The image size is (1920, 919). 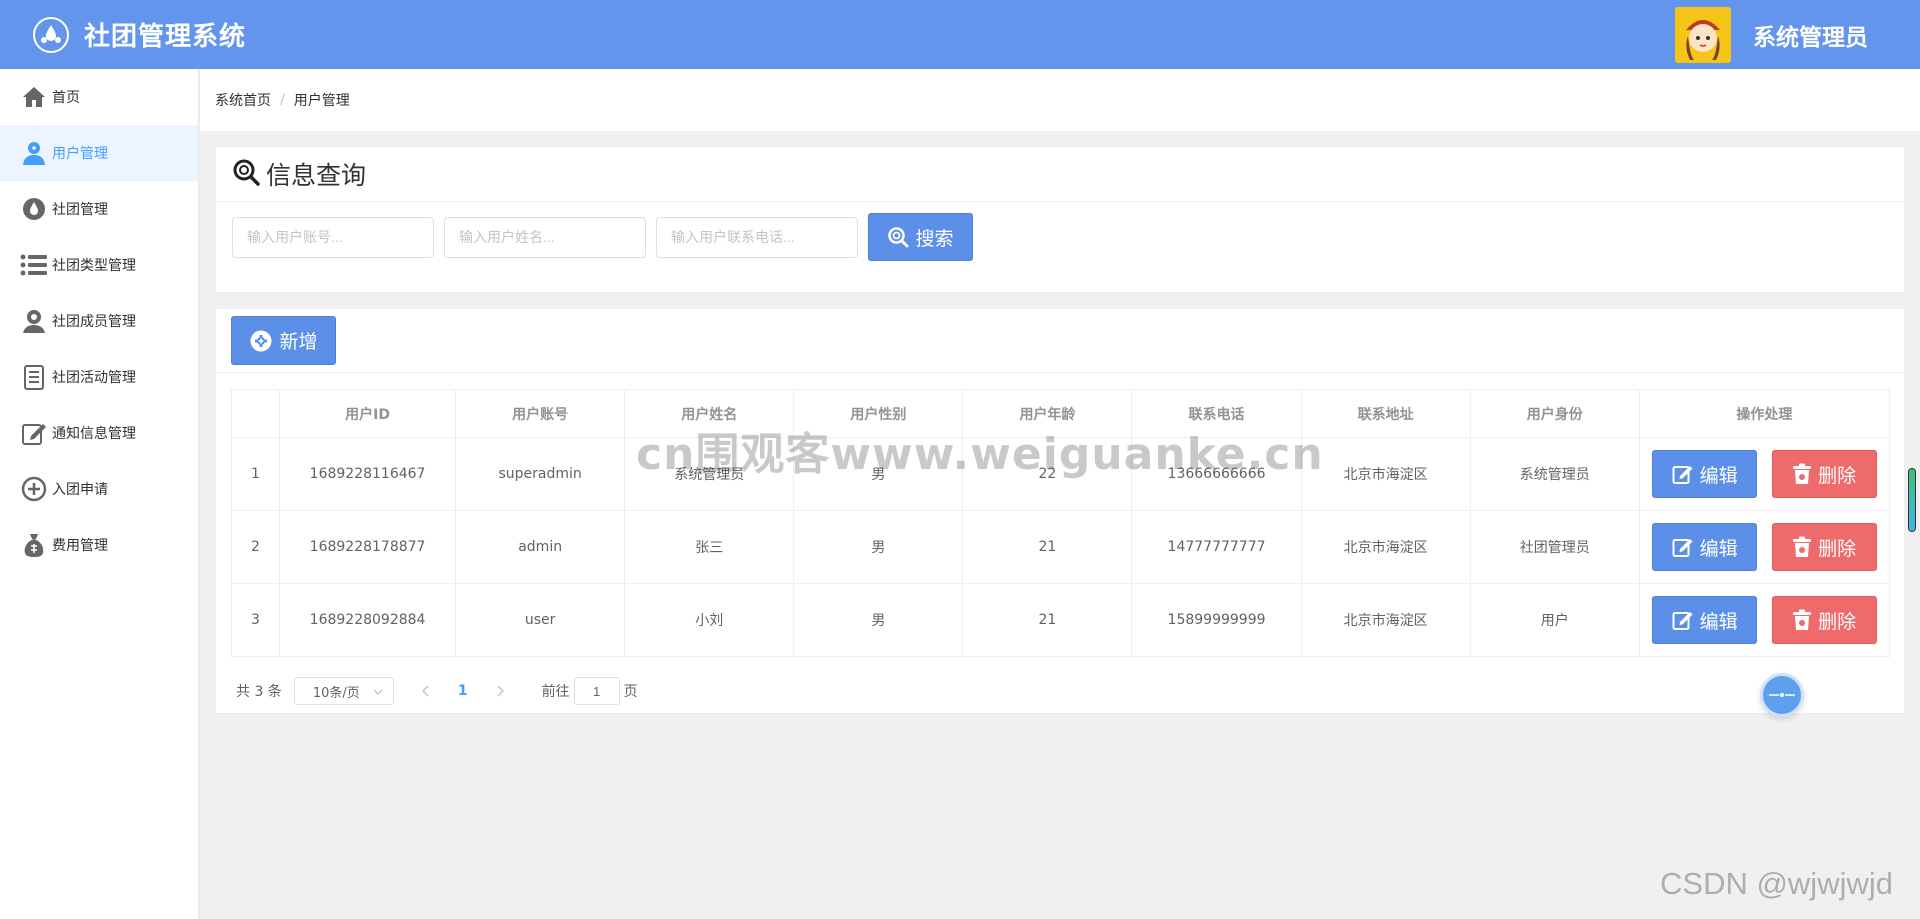 I want to click on chevron-down-icon, so click(x=378, y=691).